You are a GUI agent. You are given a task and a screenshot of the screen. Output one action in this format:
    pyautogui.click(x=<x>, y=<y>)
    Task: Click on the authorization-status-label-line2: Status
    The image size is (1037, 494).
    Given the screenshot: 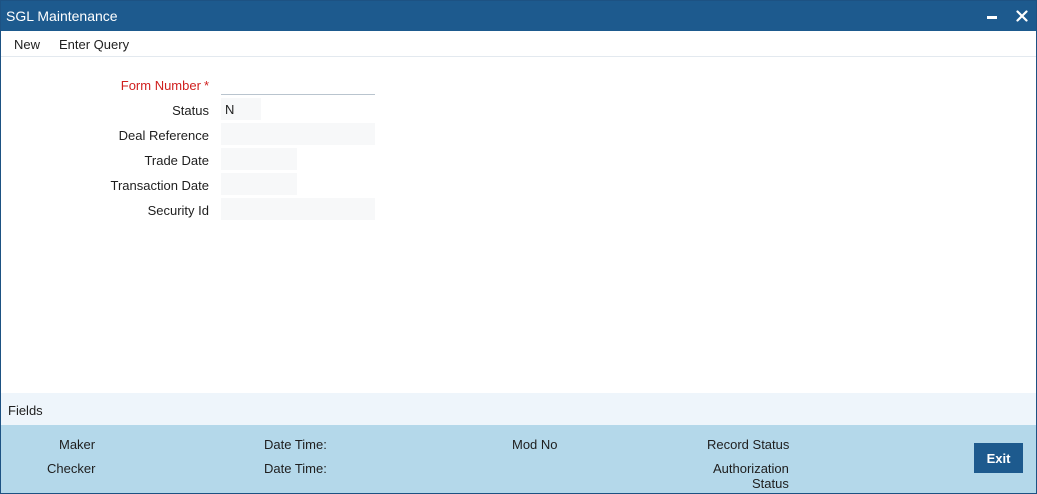 What is the action you would take?
    pyautogui.click(x=770, y=483)
    